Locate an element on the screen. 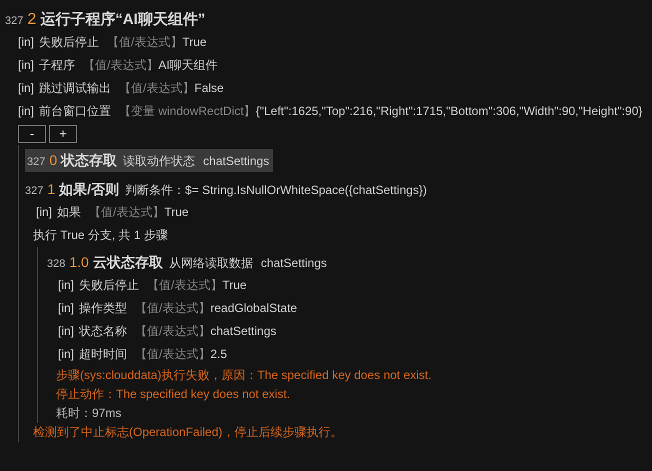  step-description: 读取动作状态 is located at coordinates (159, 161).